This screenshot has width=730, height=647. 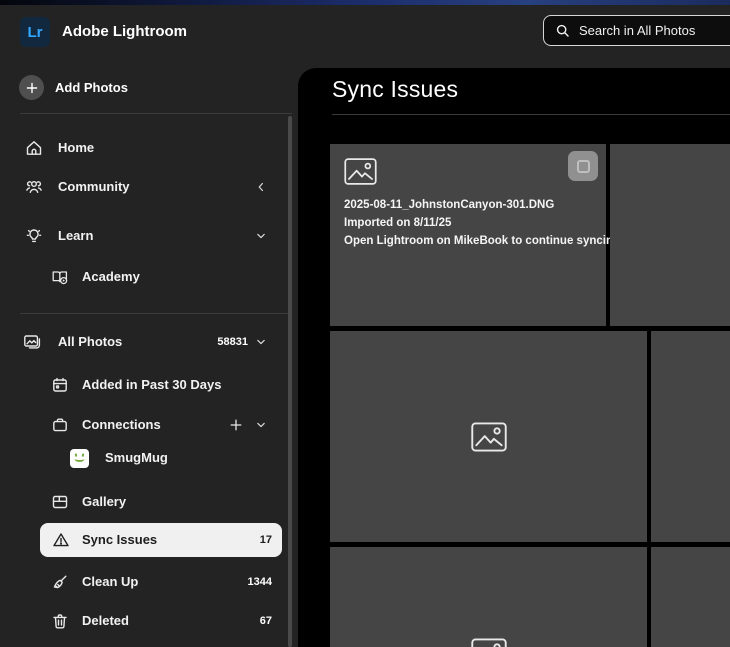 I want to click on warning-triangle-icon, so click(x=61, y=540).